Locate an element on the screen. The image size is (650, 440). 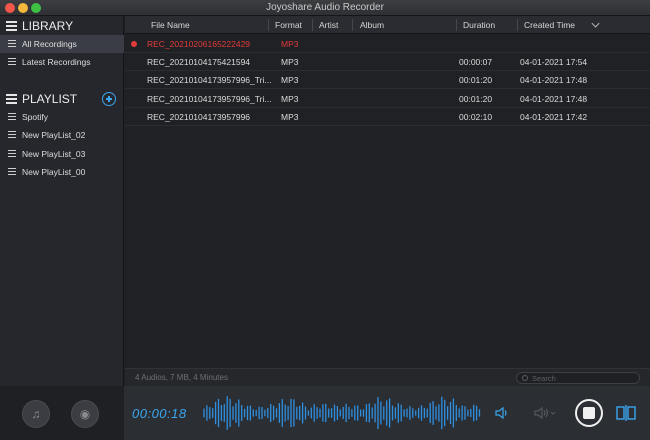
sidebar-item-latest-recordings: Latest Recordings is located at coordinates (62, 62).